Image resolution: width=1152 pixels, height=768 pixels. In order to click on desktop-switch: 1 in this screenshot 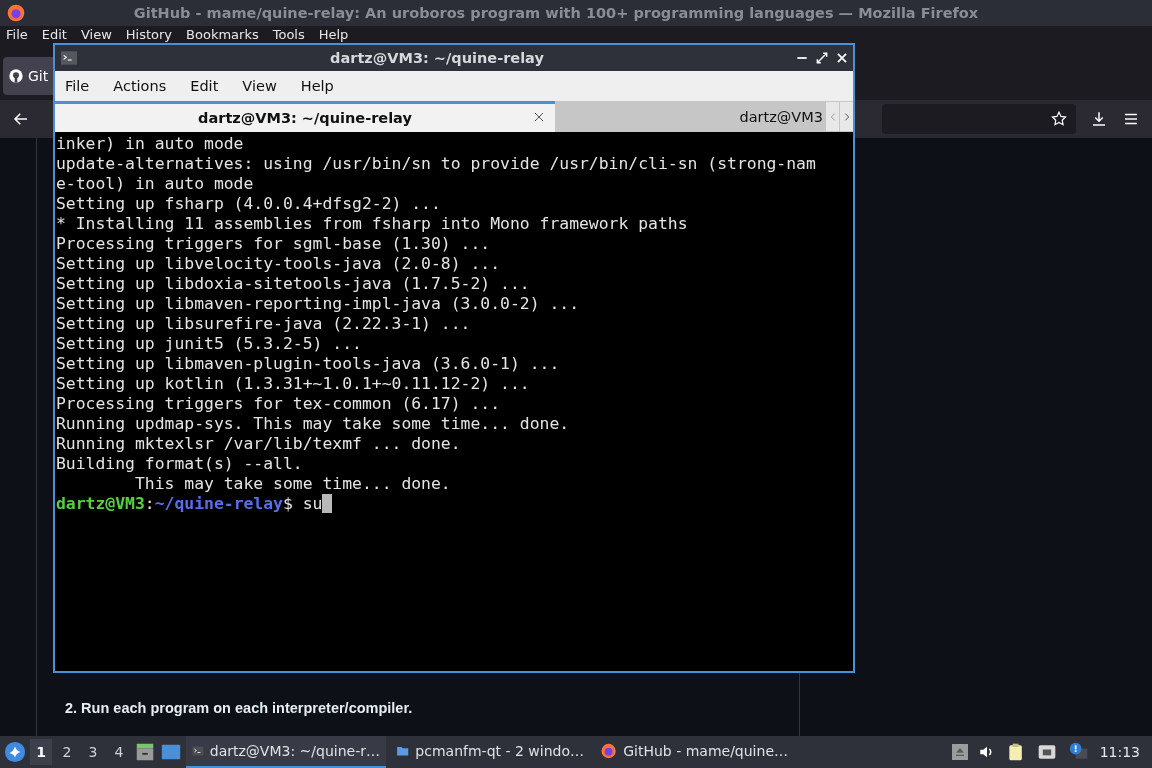, I will do `click(41, 752)`.